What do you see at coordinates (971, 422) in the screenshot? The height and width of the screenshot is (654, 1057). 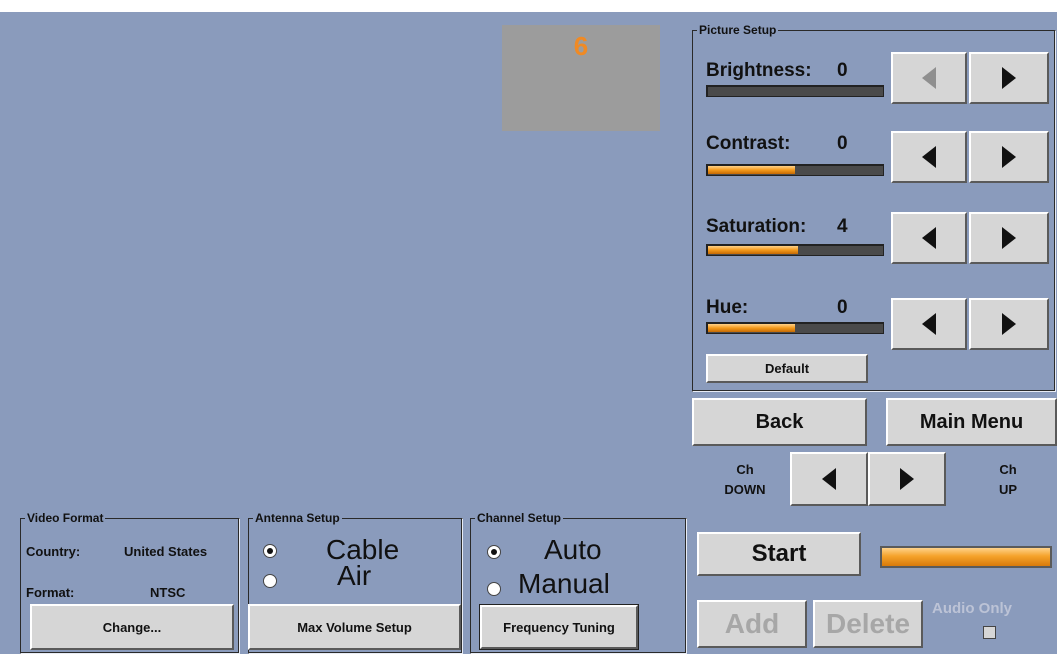 I see `main-menu-button: Main Menu` at bounding box center [971, 422].